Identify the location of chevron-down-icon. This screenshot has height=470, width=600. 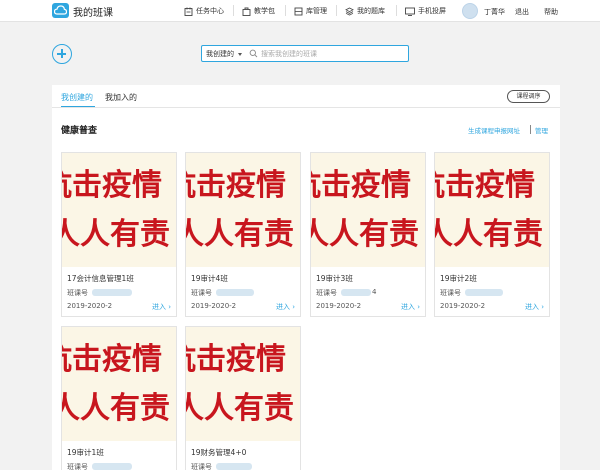
(240, 54).